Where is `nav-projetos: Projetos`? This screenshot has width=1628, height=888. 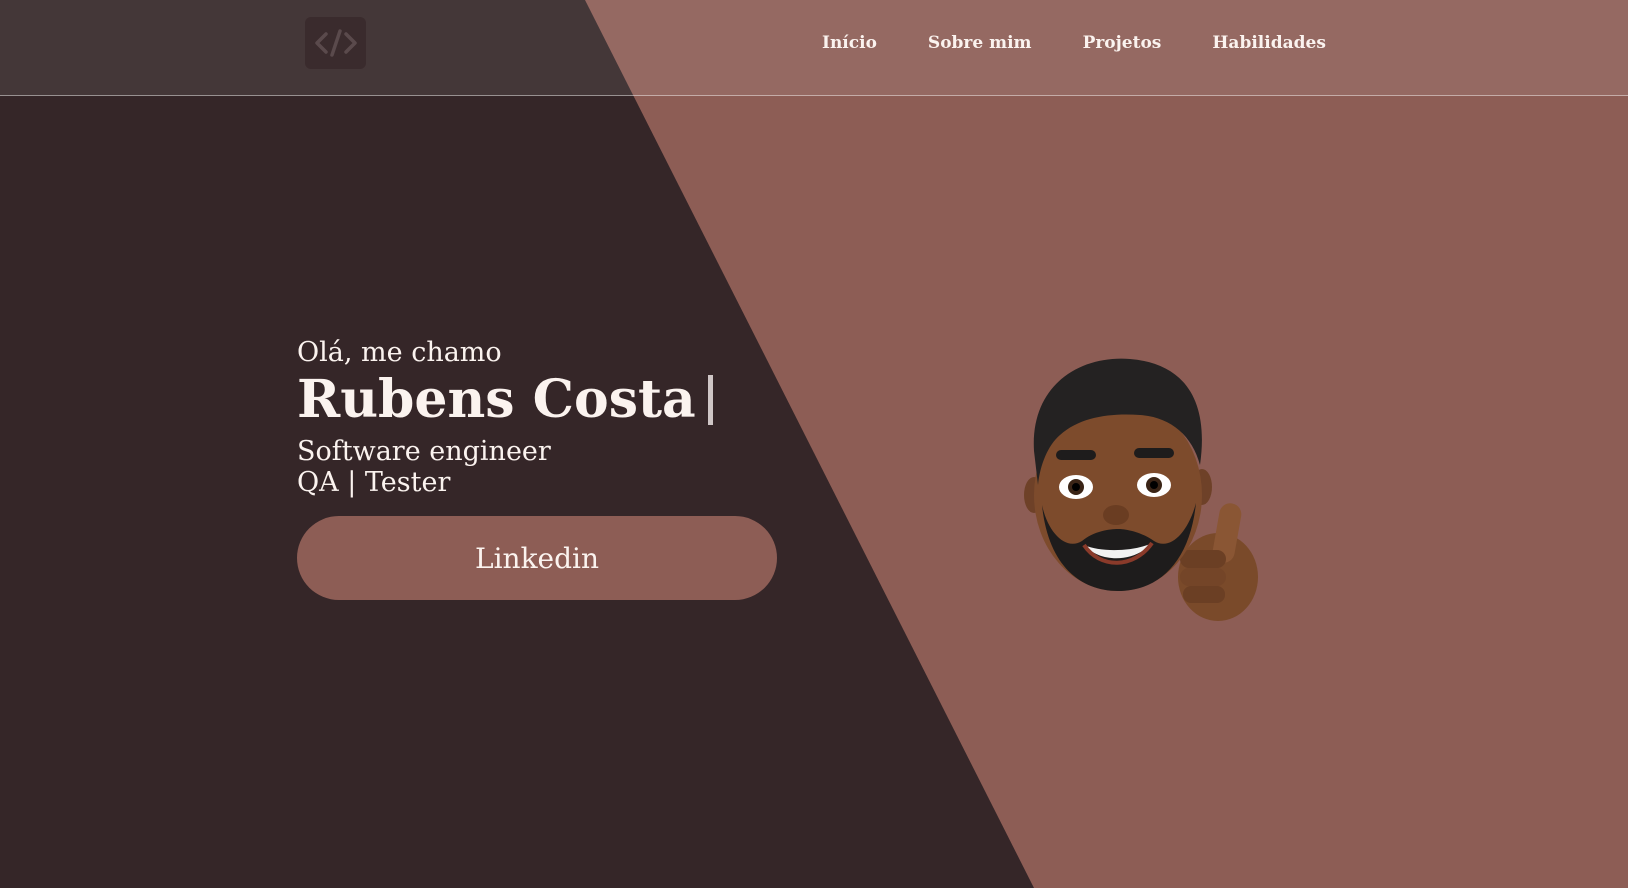 nav-projetos: Projetos is located at coordinates (1122, 43).